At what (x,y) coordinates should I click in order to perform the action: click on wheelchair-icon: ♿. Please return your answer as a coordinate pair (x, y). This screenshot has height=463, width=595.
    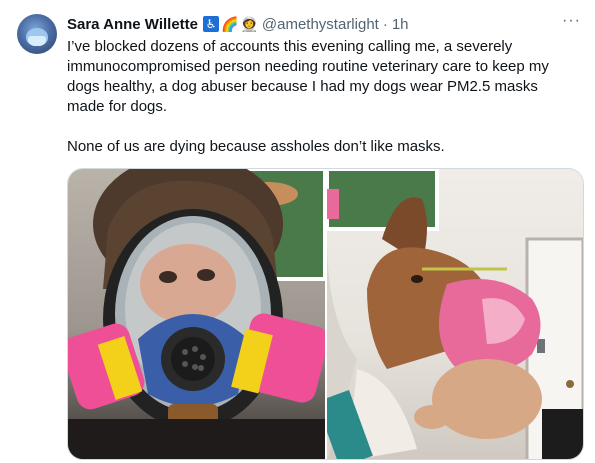
    Looking at the image, I should click on (211, 24).